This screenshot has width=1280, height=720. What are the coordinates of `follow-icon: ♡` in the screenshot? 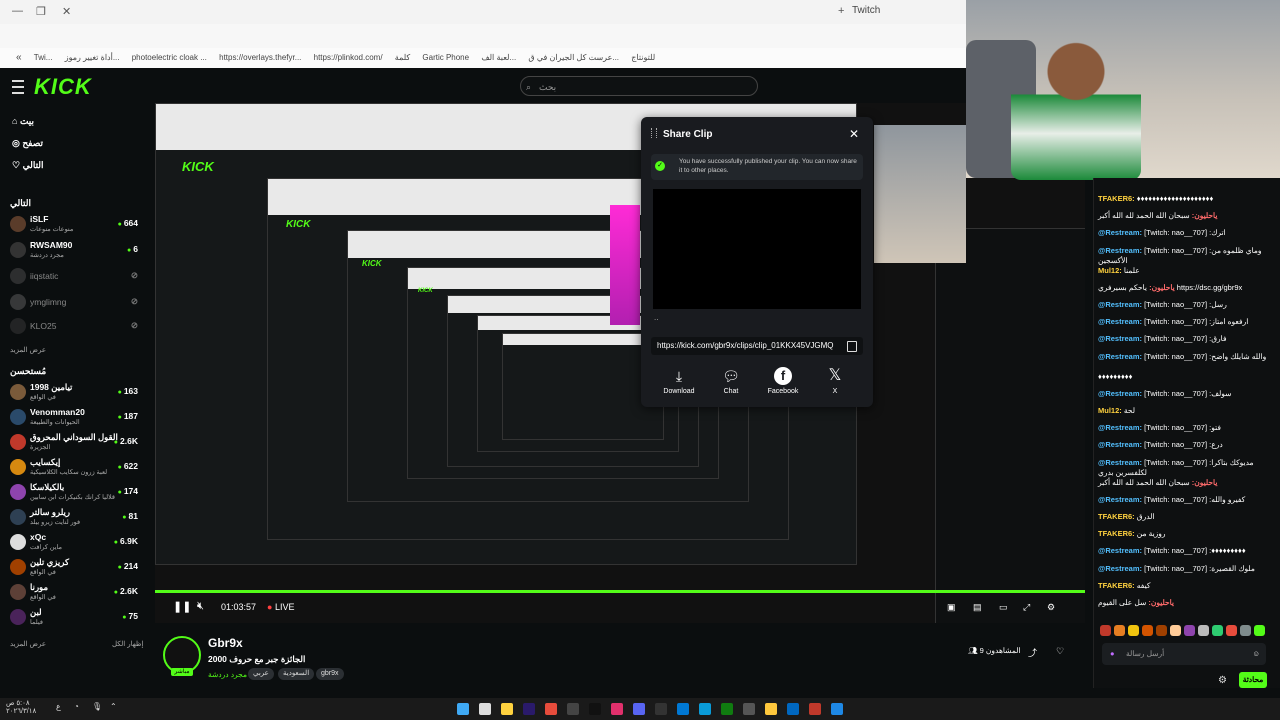 It's located at (1060, 651).